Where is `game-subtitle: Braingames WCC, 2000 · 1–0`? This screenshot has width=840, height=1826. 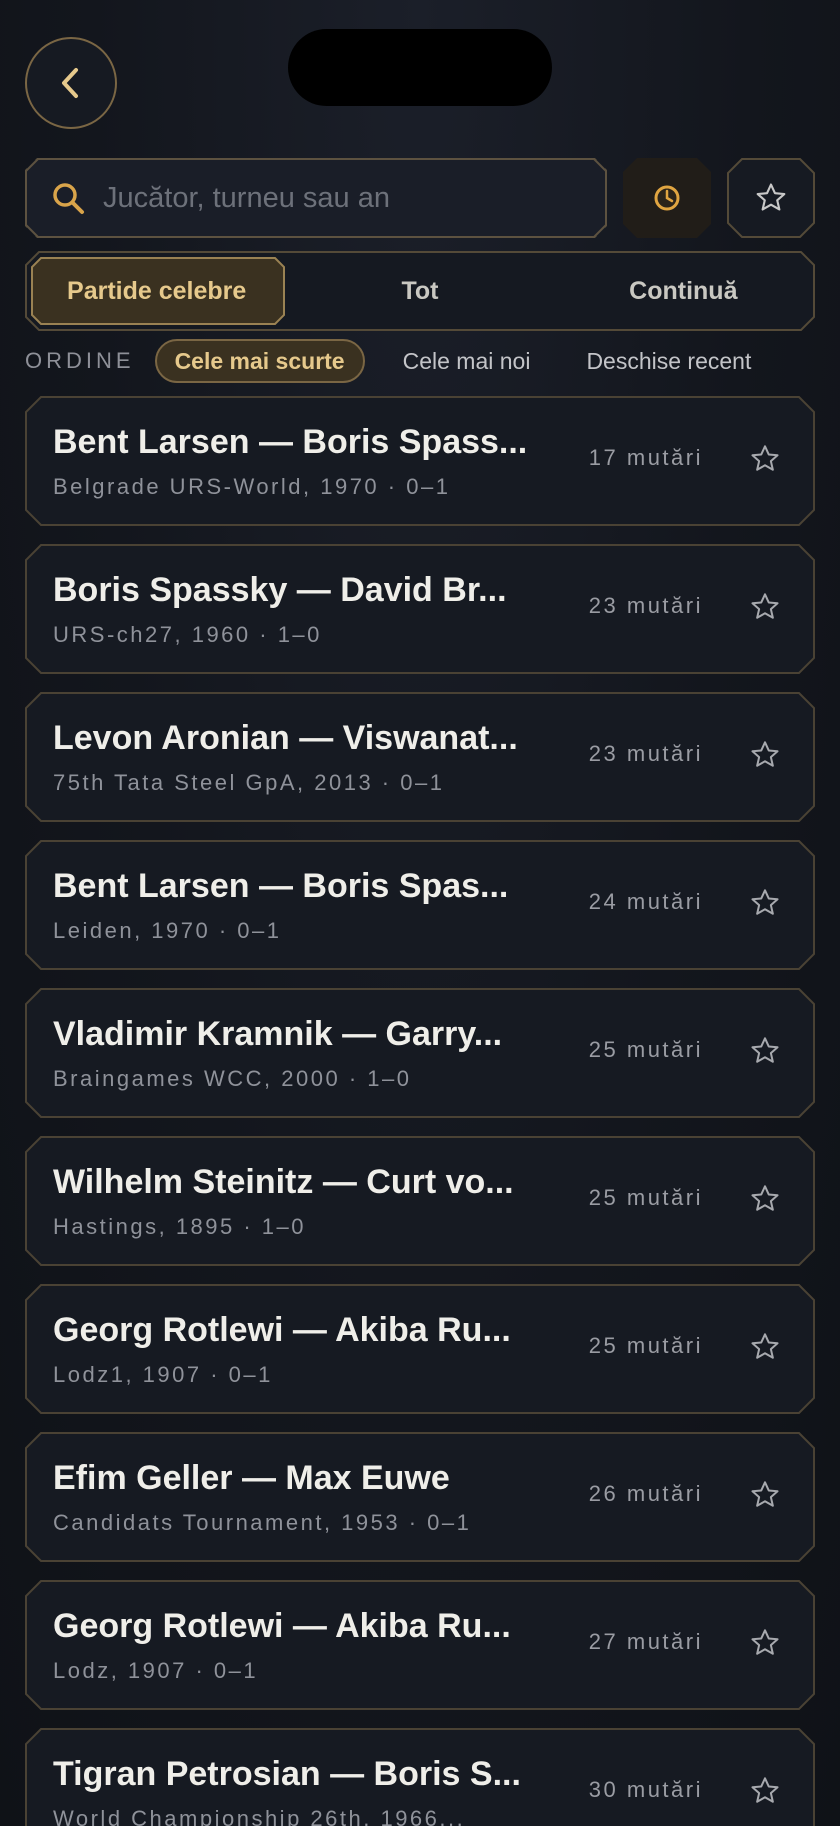 game-subtitle: Braingames WCC, 2000 · 1–0 is located at coordinates (232, 1078).